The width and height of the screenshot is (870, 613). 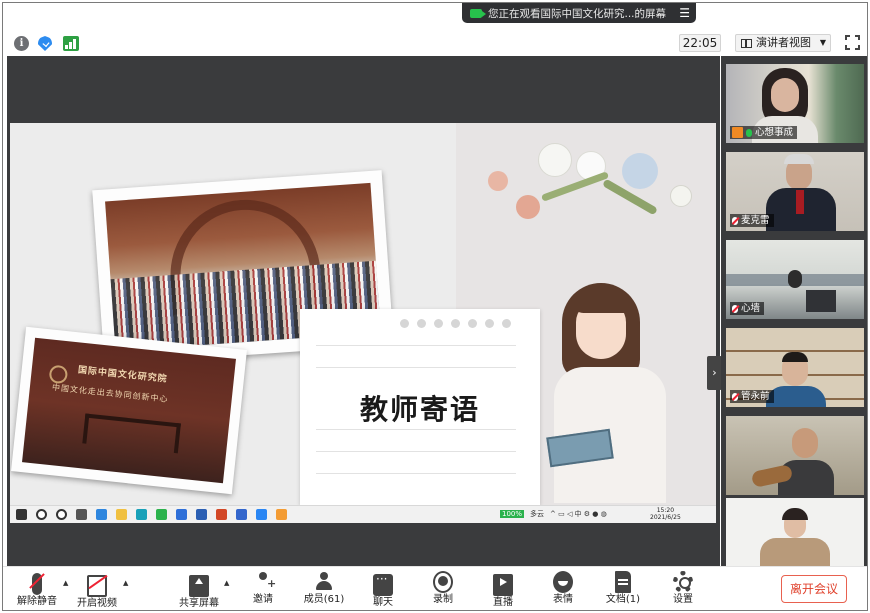 I want to click on participant-gallery: 心想事成 麦克雷 心墙 管永前, so click(x=794, y=311).